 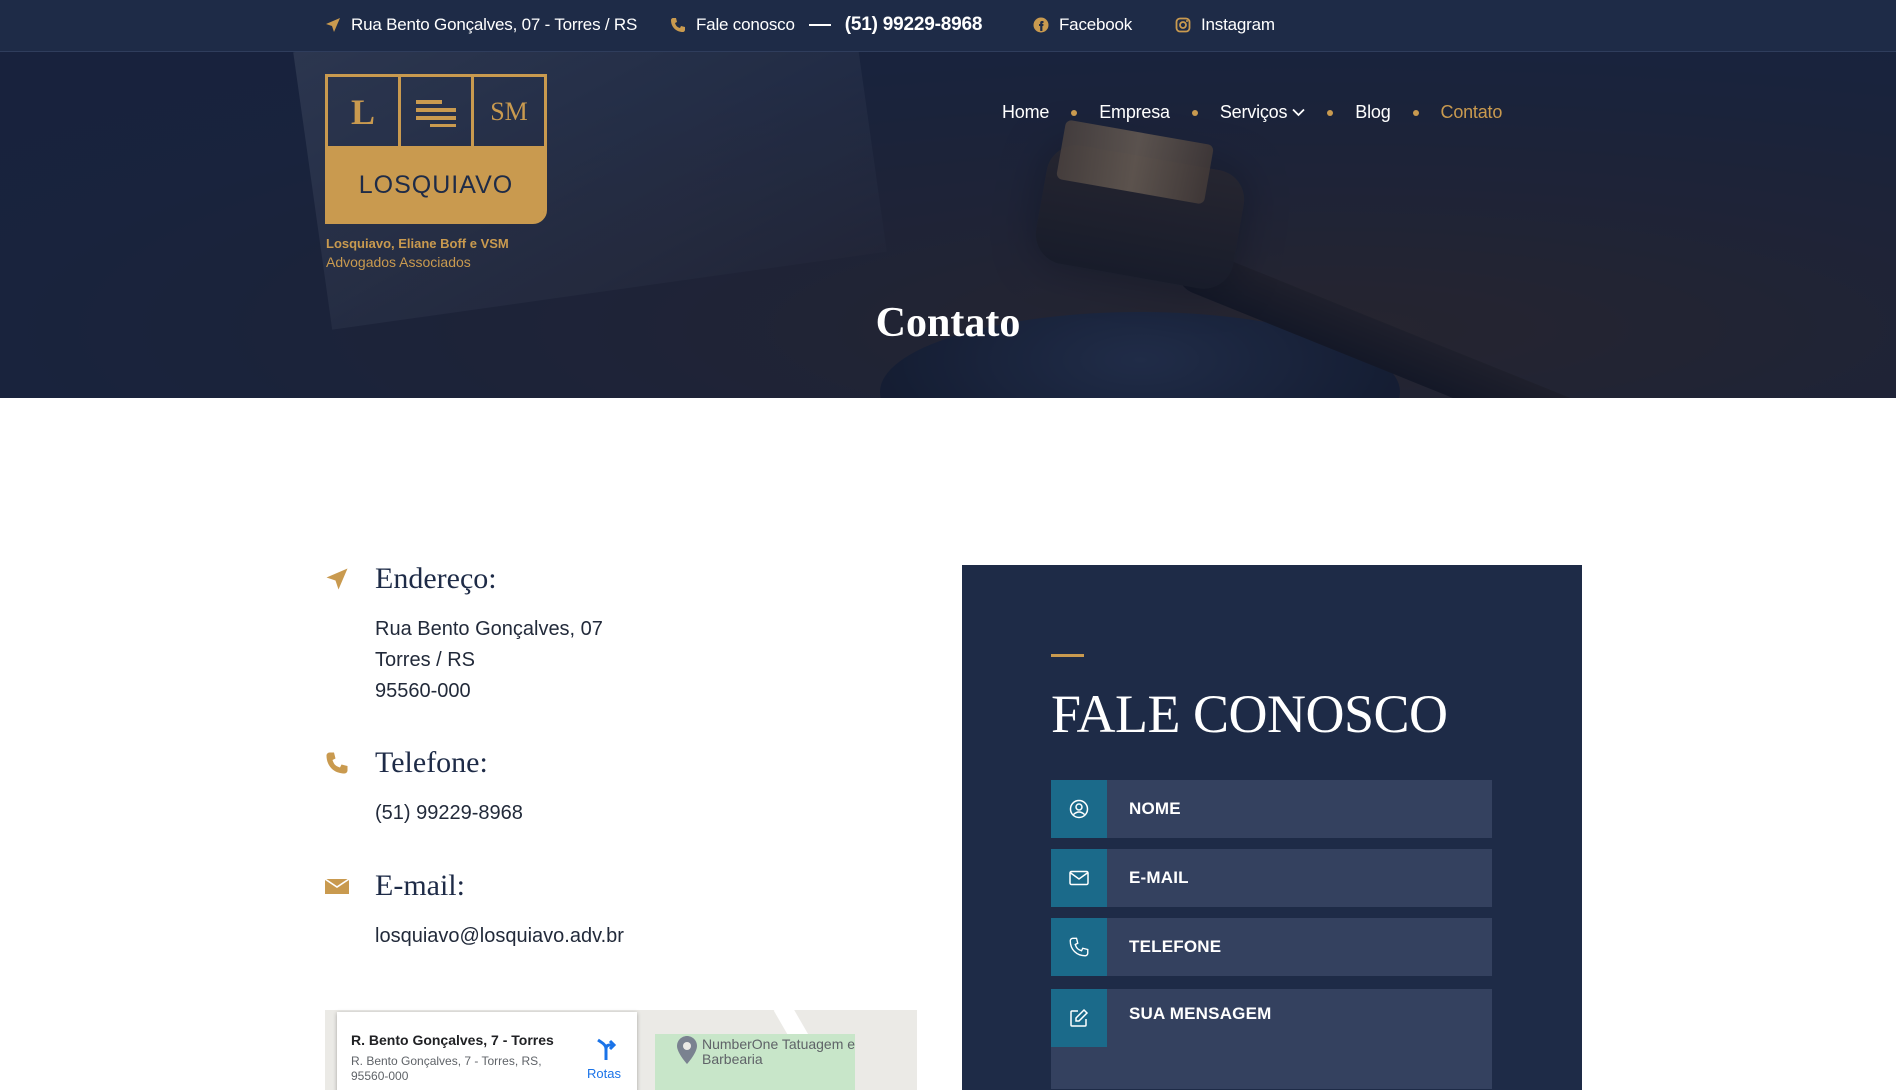 I want to click on email-address: losquiavo@losquiavo.adv.br, so click(x=499, y=936).